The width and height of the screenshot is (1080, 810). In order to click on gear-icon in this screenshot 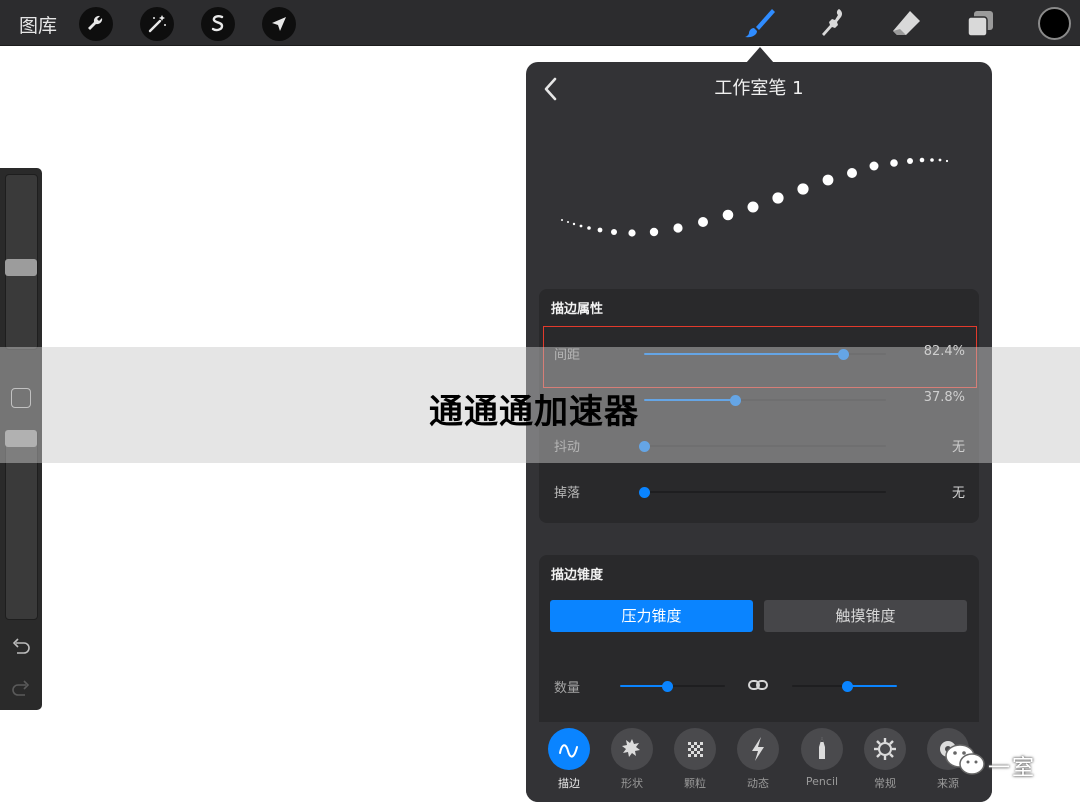, I will do `click(885, 749)`.